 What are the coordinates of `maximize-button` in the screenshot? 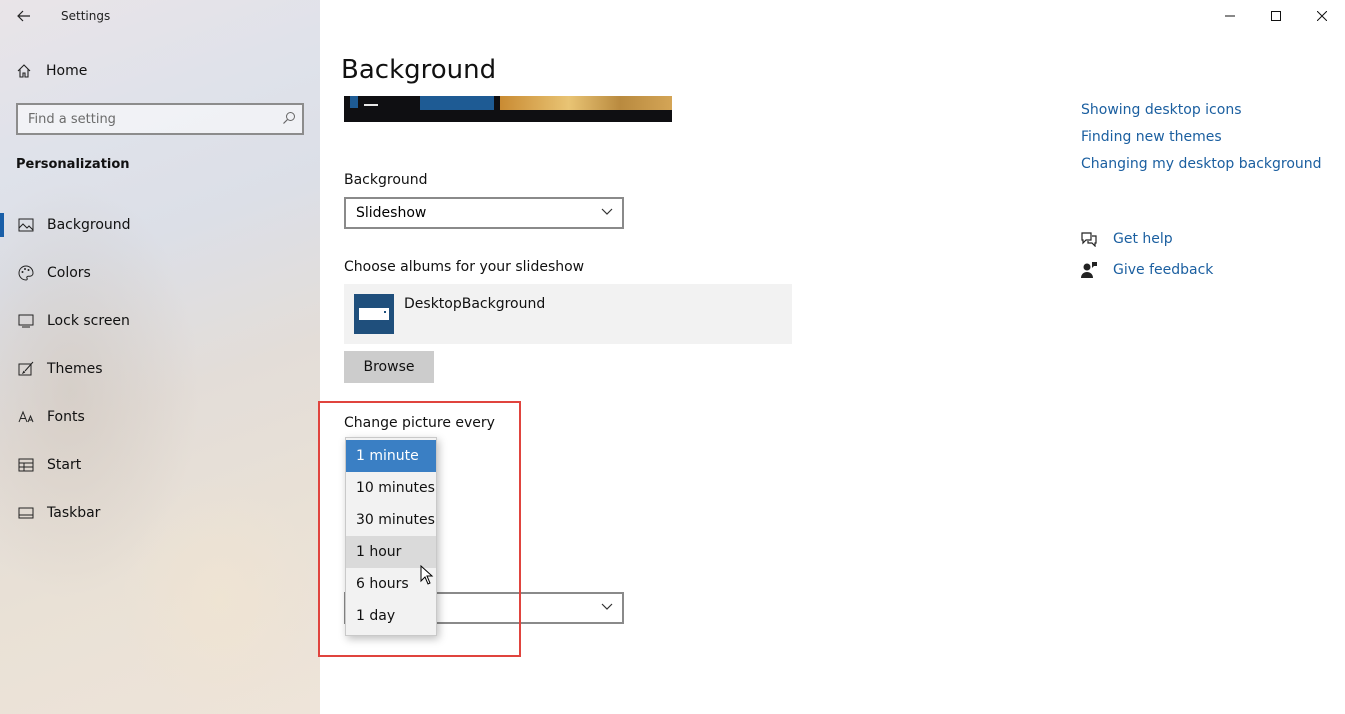 It's located at (1276, 16).